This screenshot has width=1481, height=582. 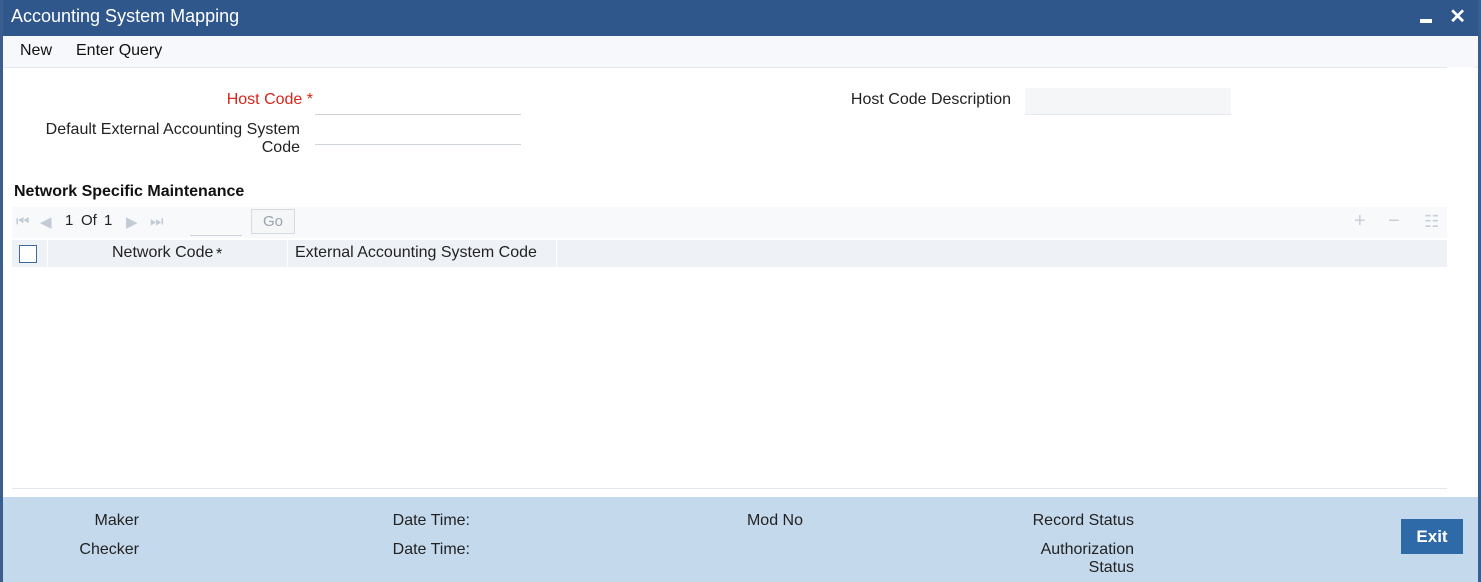 What do you see at coordinates (132, 222) in the screenshot?
I see `next-page-icon: ▶` at bounding box center [132, 222].